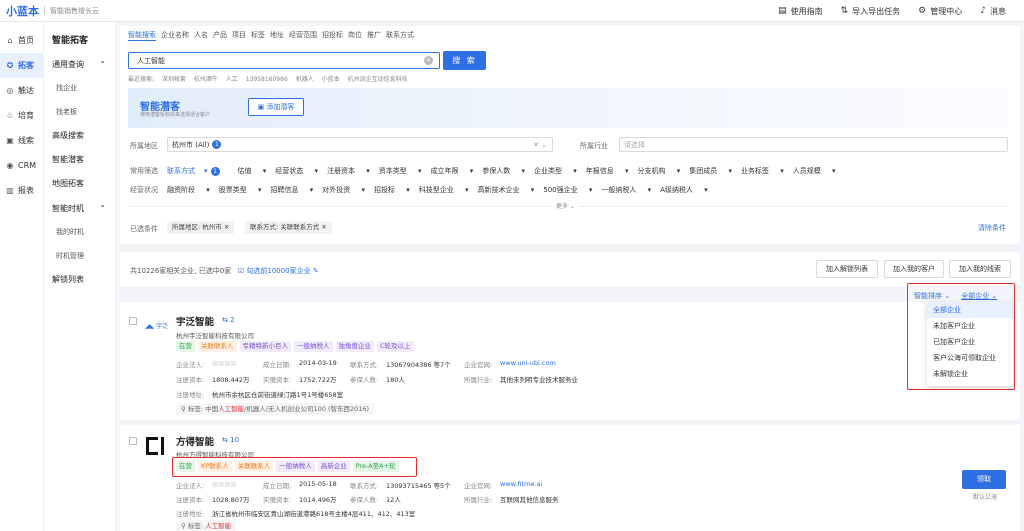 This screenshot has width=1024, height=531. Describe the element at coordinates (201, 35) in the screenshot. I see `tab-person: 人名` at that location.